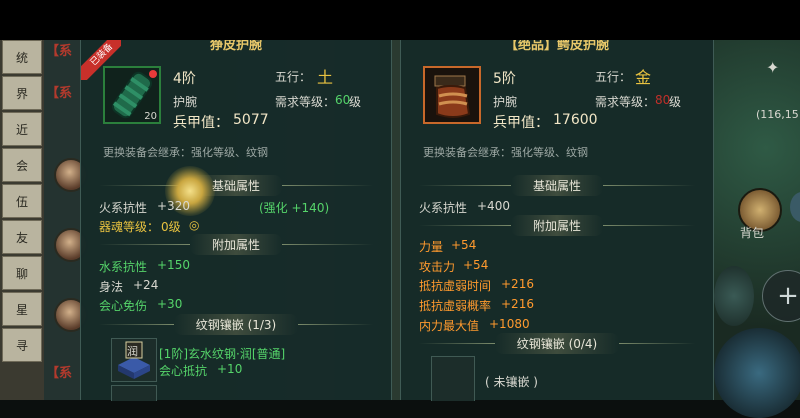 The width and height of the screenshot is (800, 418). I want to click on target-icon: ◎, so click(194, 225).